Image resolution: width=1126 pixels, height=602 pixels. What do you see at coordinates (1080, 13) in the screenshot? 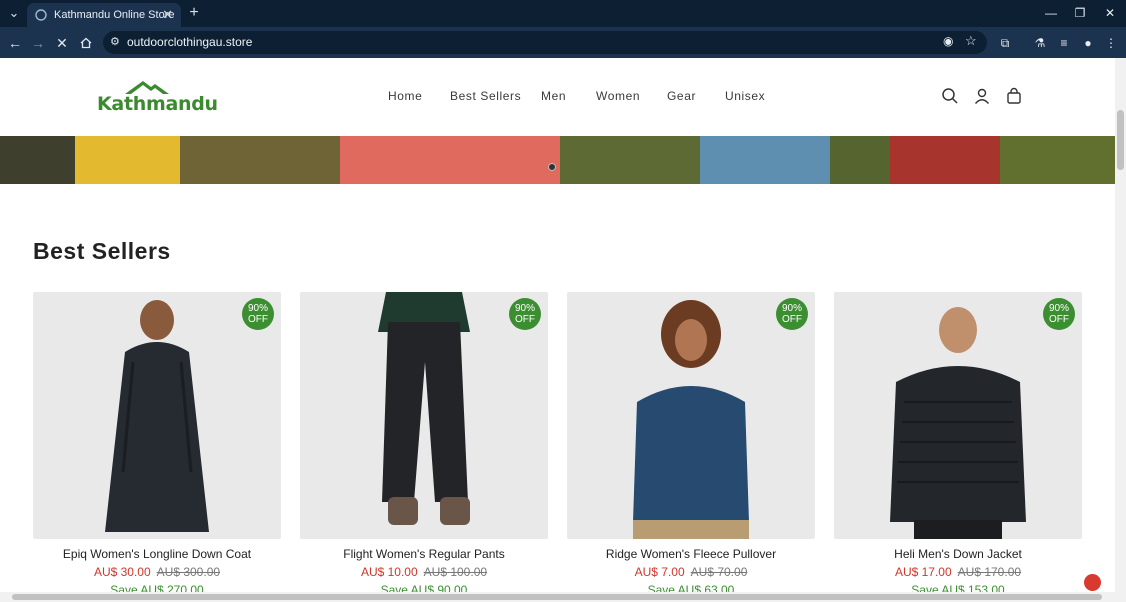
I see `restore-icon: ❐` at bounding box center [1080, 13].